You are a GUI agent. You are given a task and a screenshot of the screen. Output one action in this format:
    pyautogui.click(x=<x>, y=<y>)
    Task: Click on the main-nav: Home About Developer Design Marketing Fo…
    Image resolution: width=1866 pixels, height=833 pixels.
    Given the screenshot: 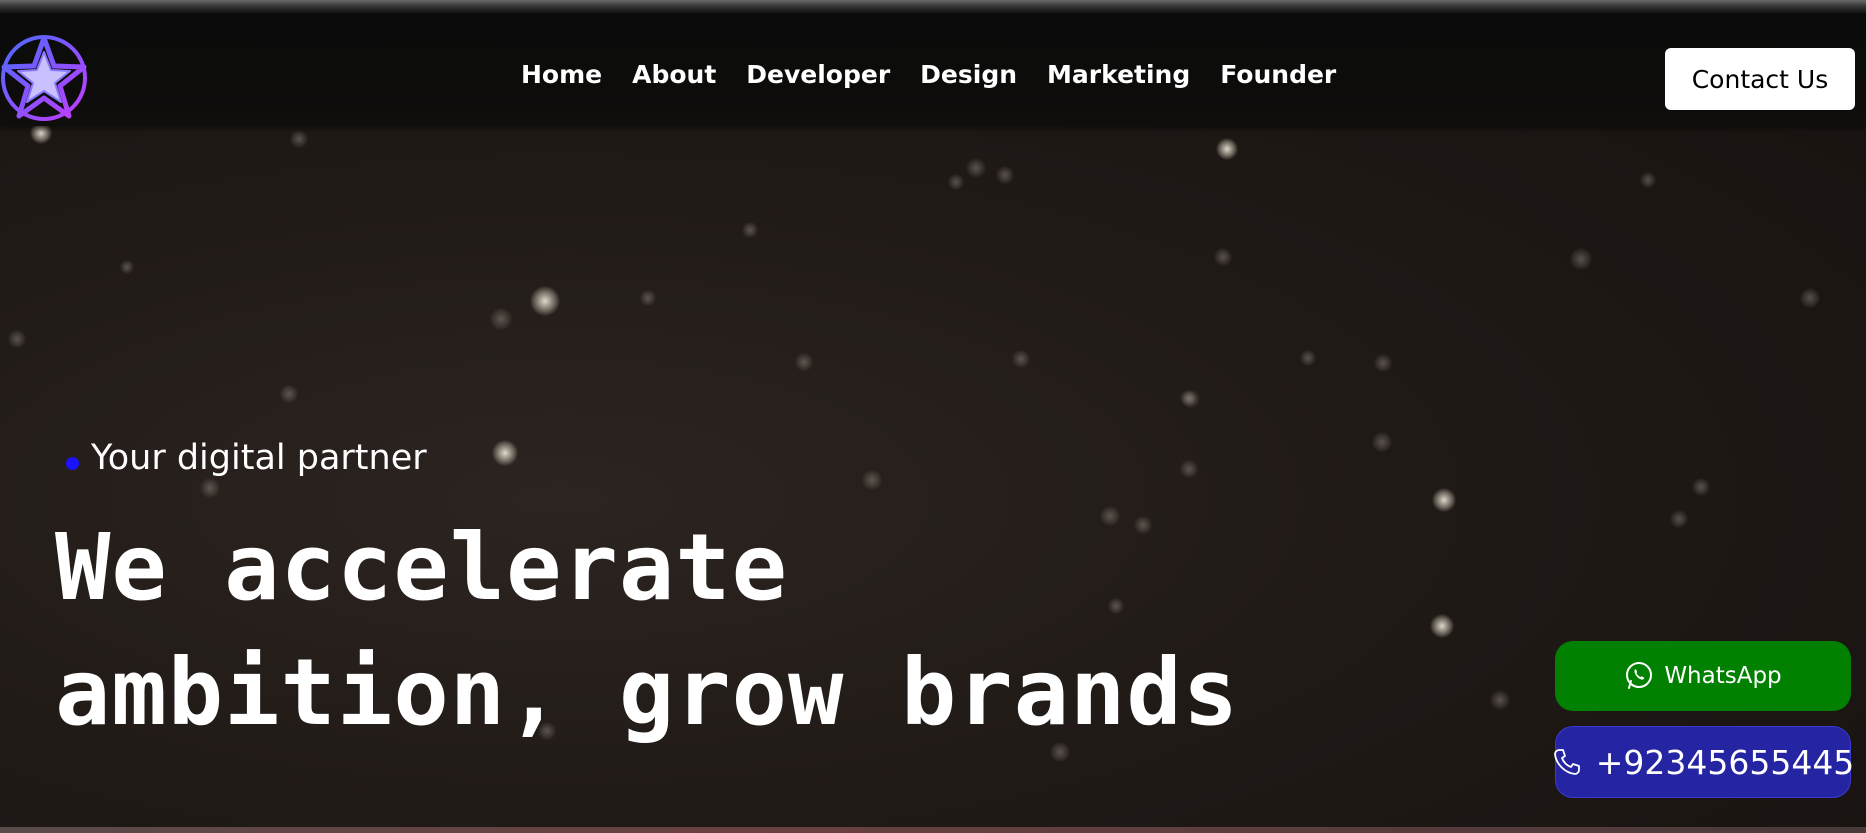 What is the action you would take?
    pyautogui.click(x=943, y=74)
    